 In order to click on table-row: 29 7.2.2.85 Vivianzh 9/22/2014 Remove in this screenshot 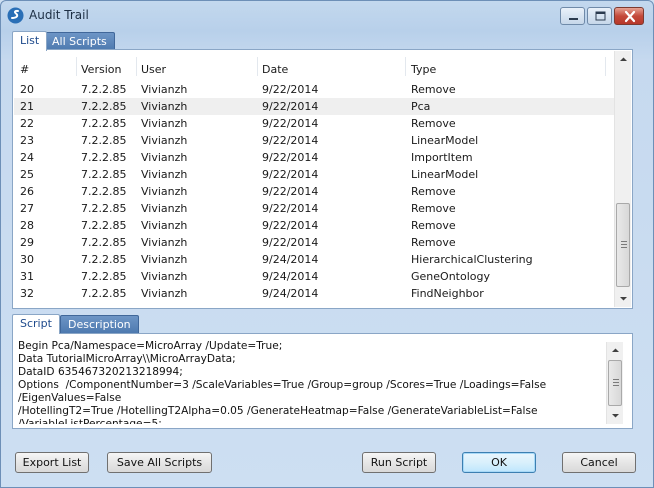, I will do `click(314, 242)`.